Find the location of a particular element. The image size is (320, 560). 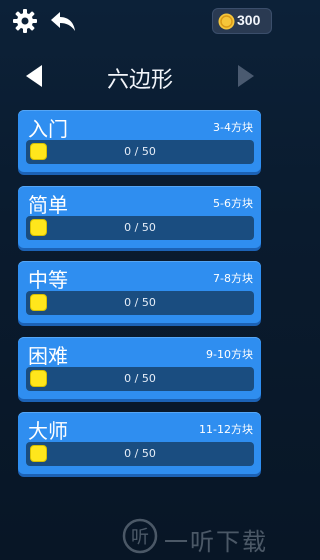

previous-arrow-icon is located at coordinates (34, 76).